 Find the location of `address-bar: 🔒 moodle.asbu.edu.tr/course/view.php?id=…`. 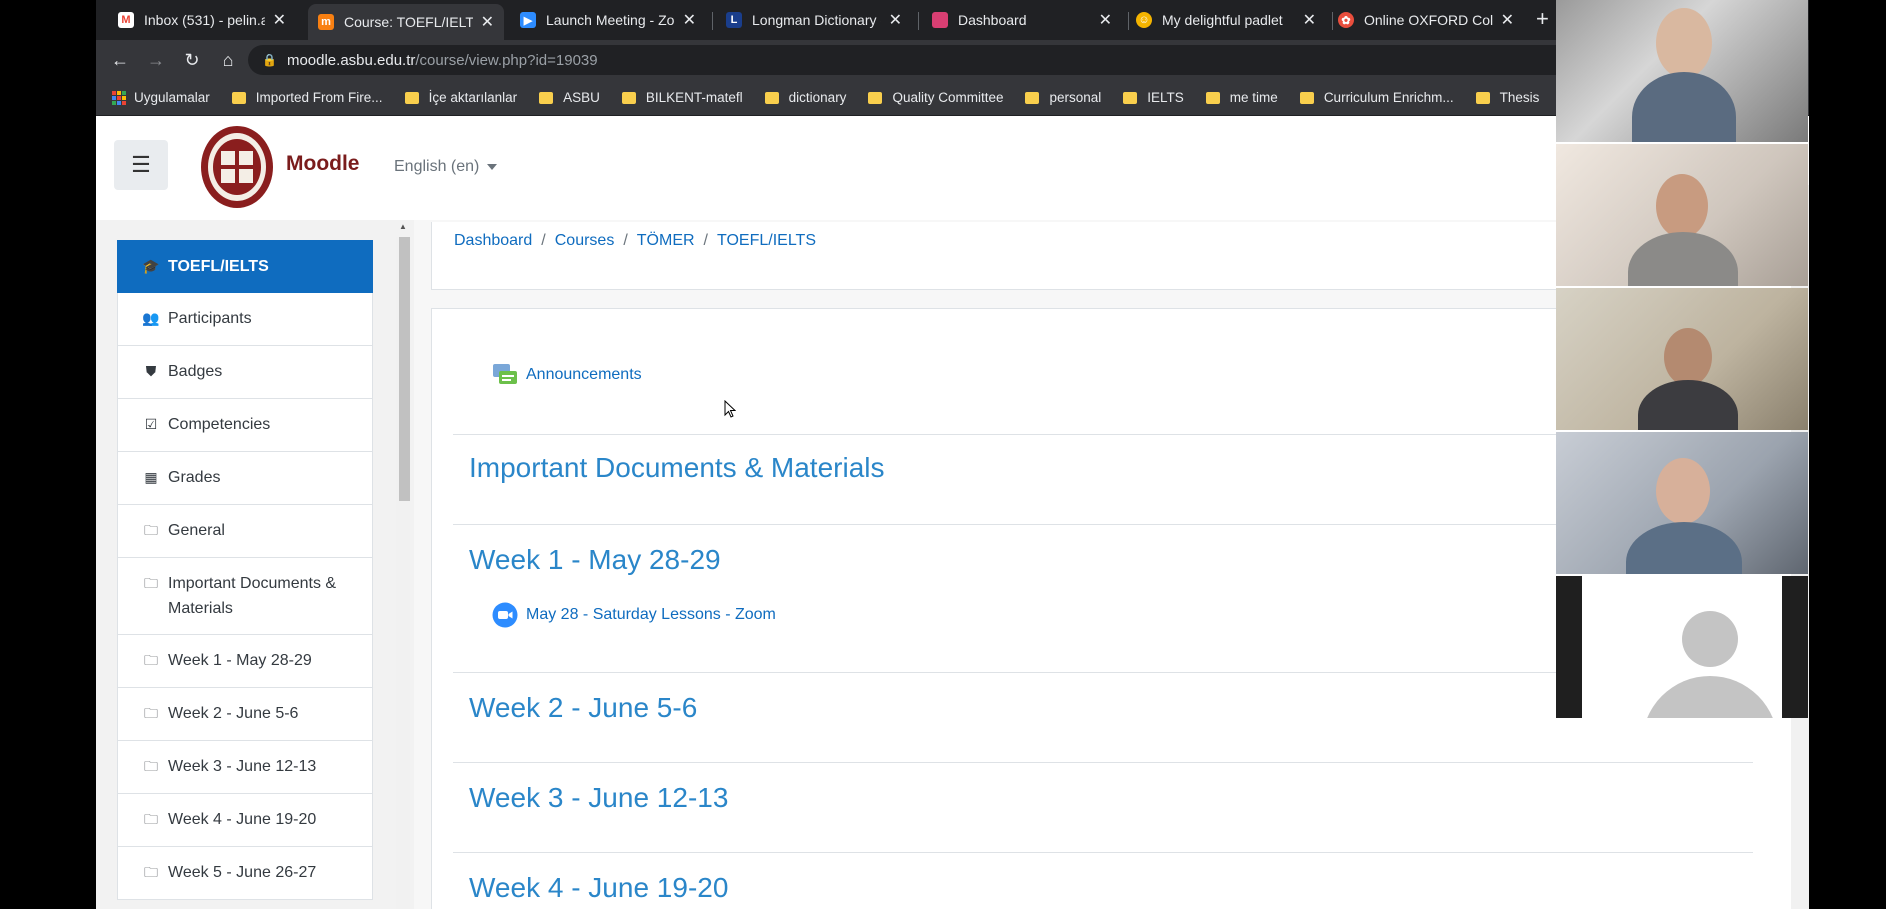

address-bar: 🔒 moodle.asbu.edu.tr/course/view.php?id=… is located at coordinates (948, 60).